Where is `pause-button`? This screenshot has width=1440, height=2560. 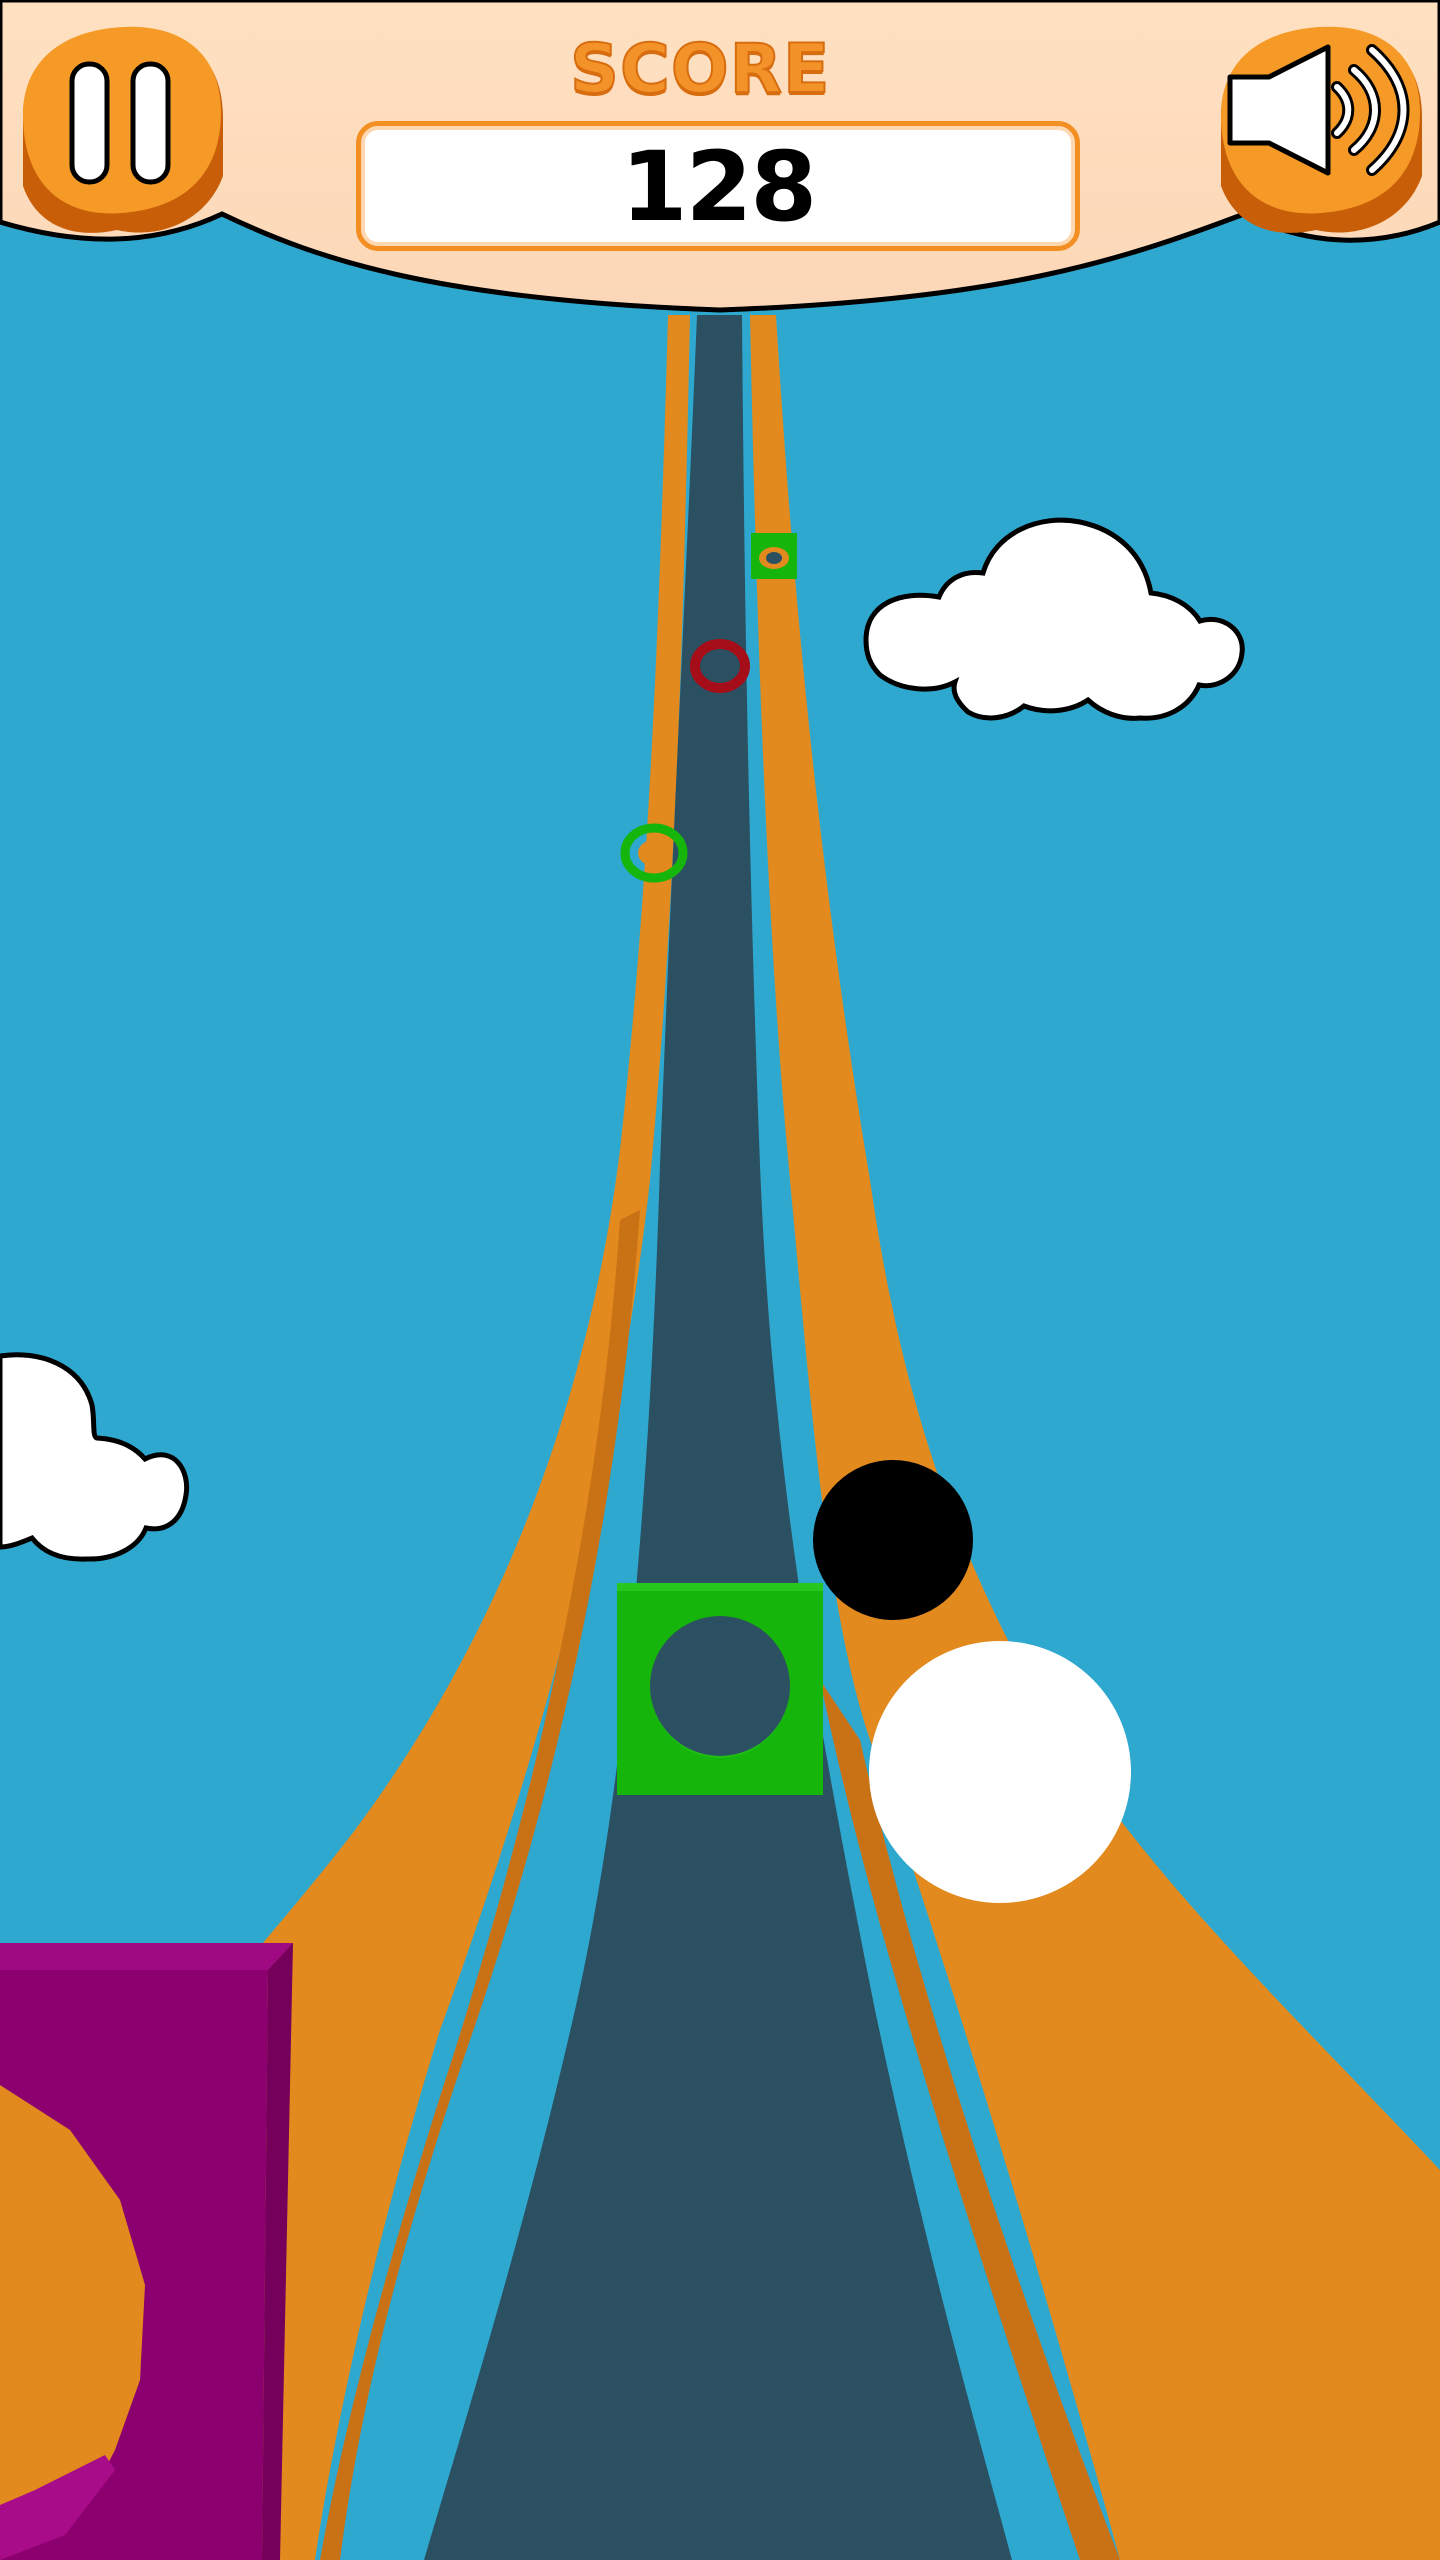
pause-button is located at coordinates (120, 125).